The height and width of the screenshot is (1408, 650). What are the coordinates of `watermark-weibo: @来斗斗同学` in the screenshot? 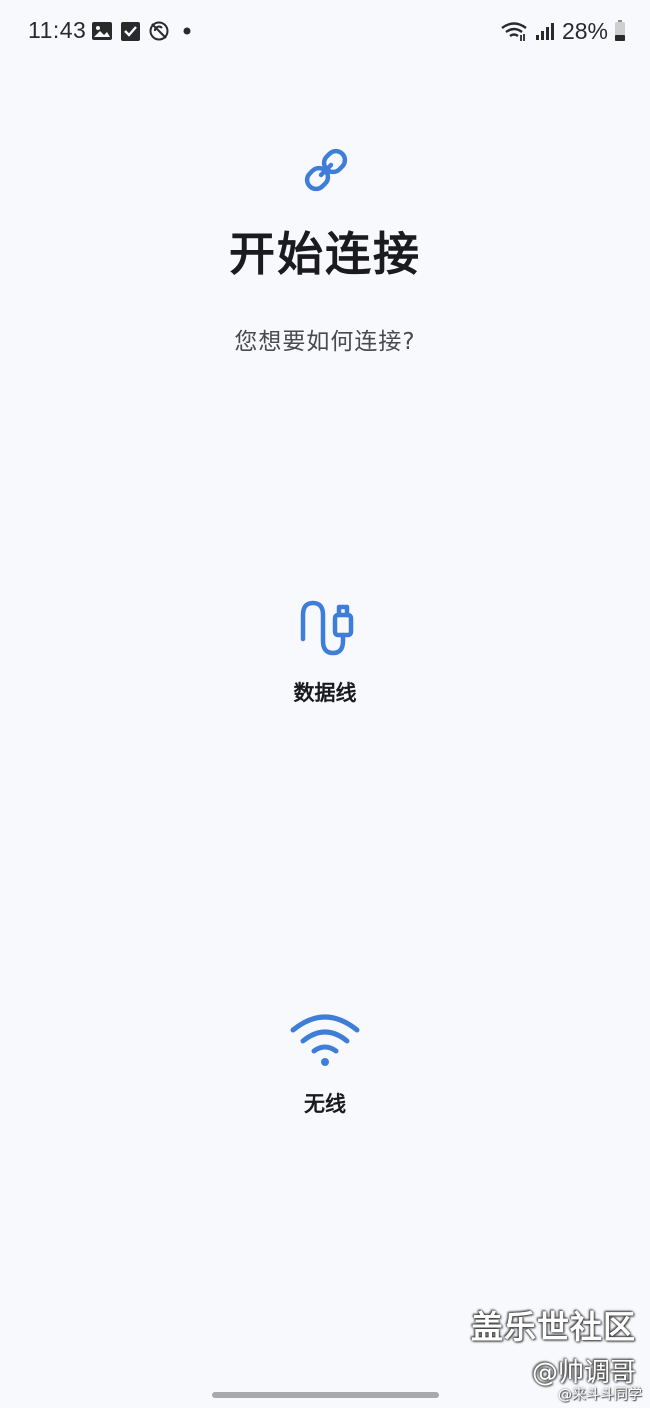 It's located at (600, 1395).